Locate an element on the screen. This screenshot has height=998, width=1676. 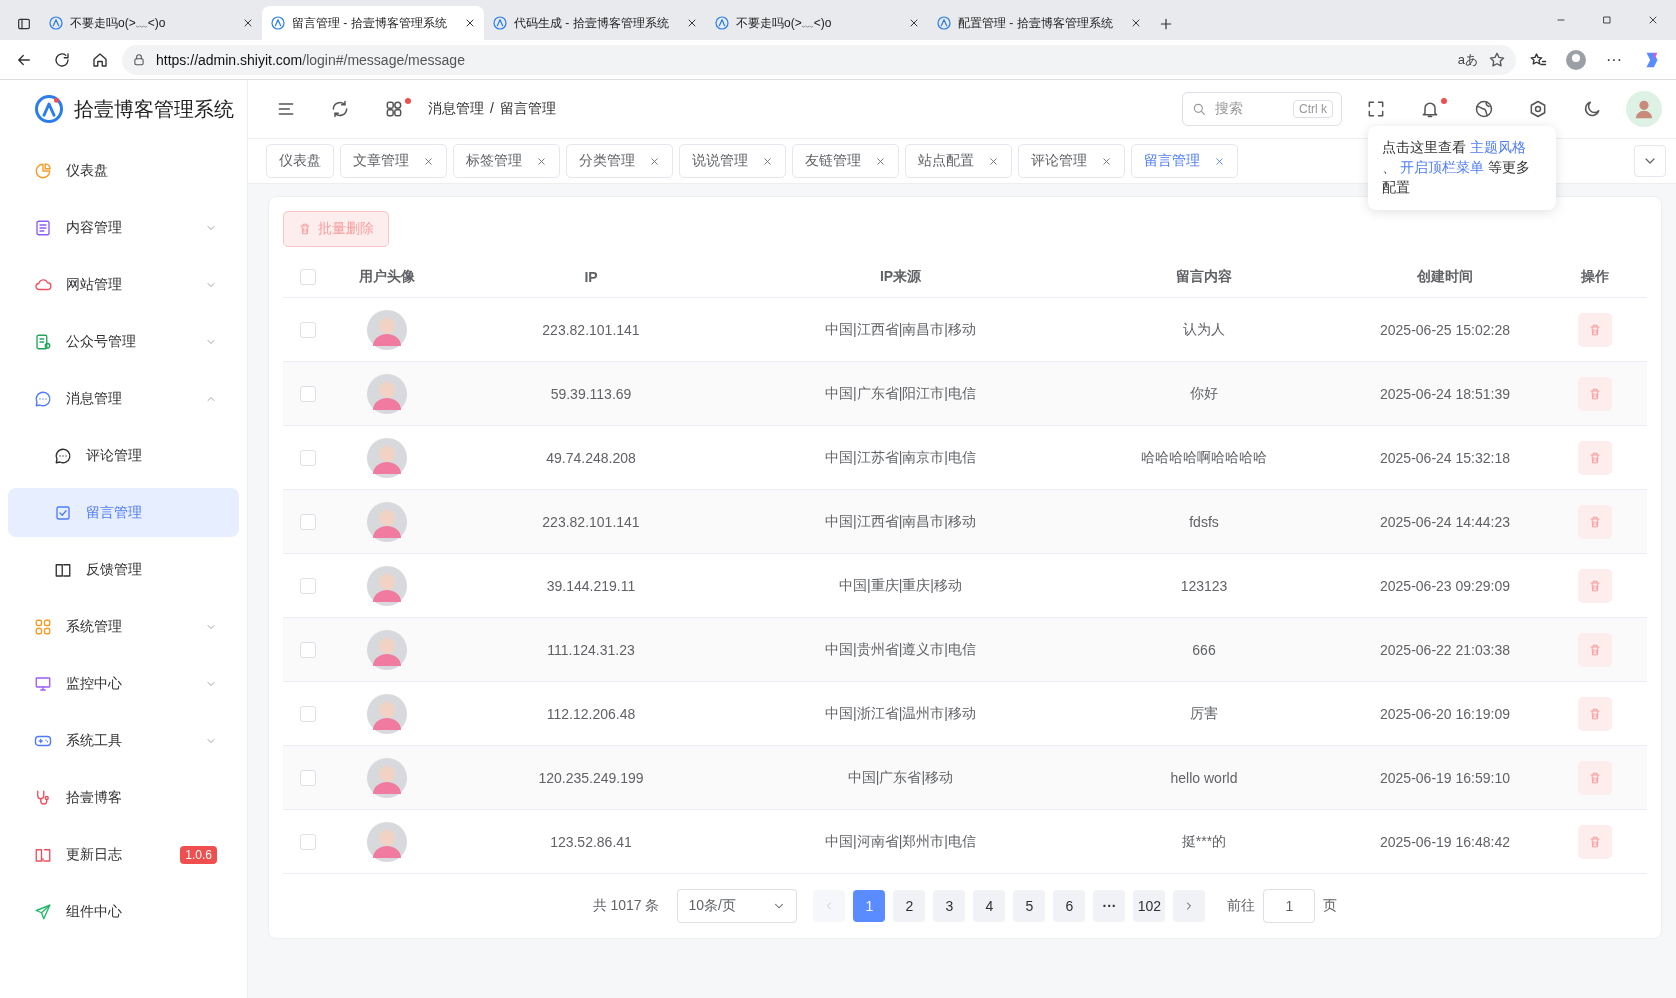
sidebar-item: 仪表盘 is located at coordinates (123, 170).